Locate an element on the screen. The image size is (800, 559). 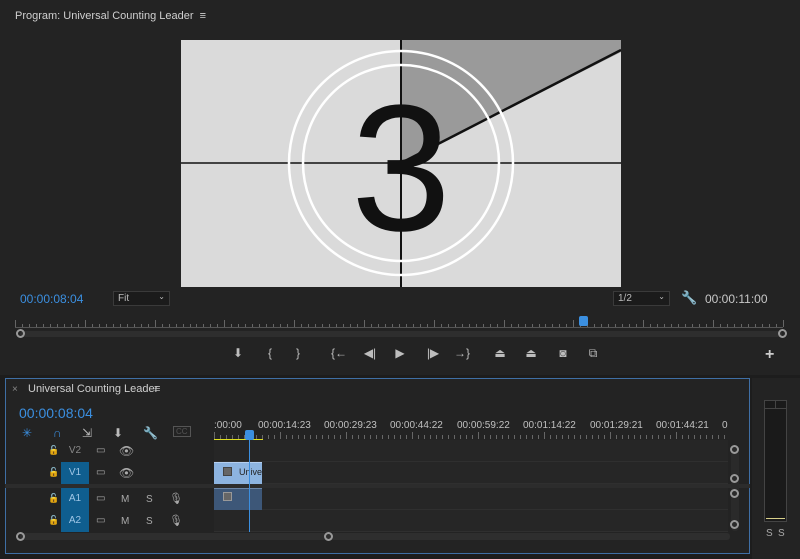
ruler-label: 0 is located at coordinates (725, 425).